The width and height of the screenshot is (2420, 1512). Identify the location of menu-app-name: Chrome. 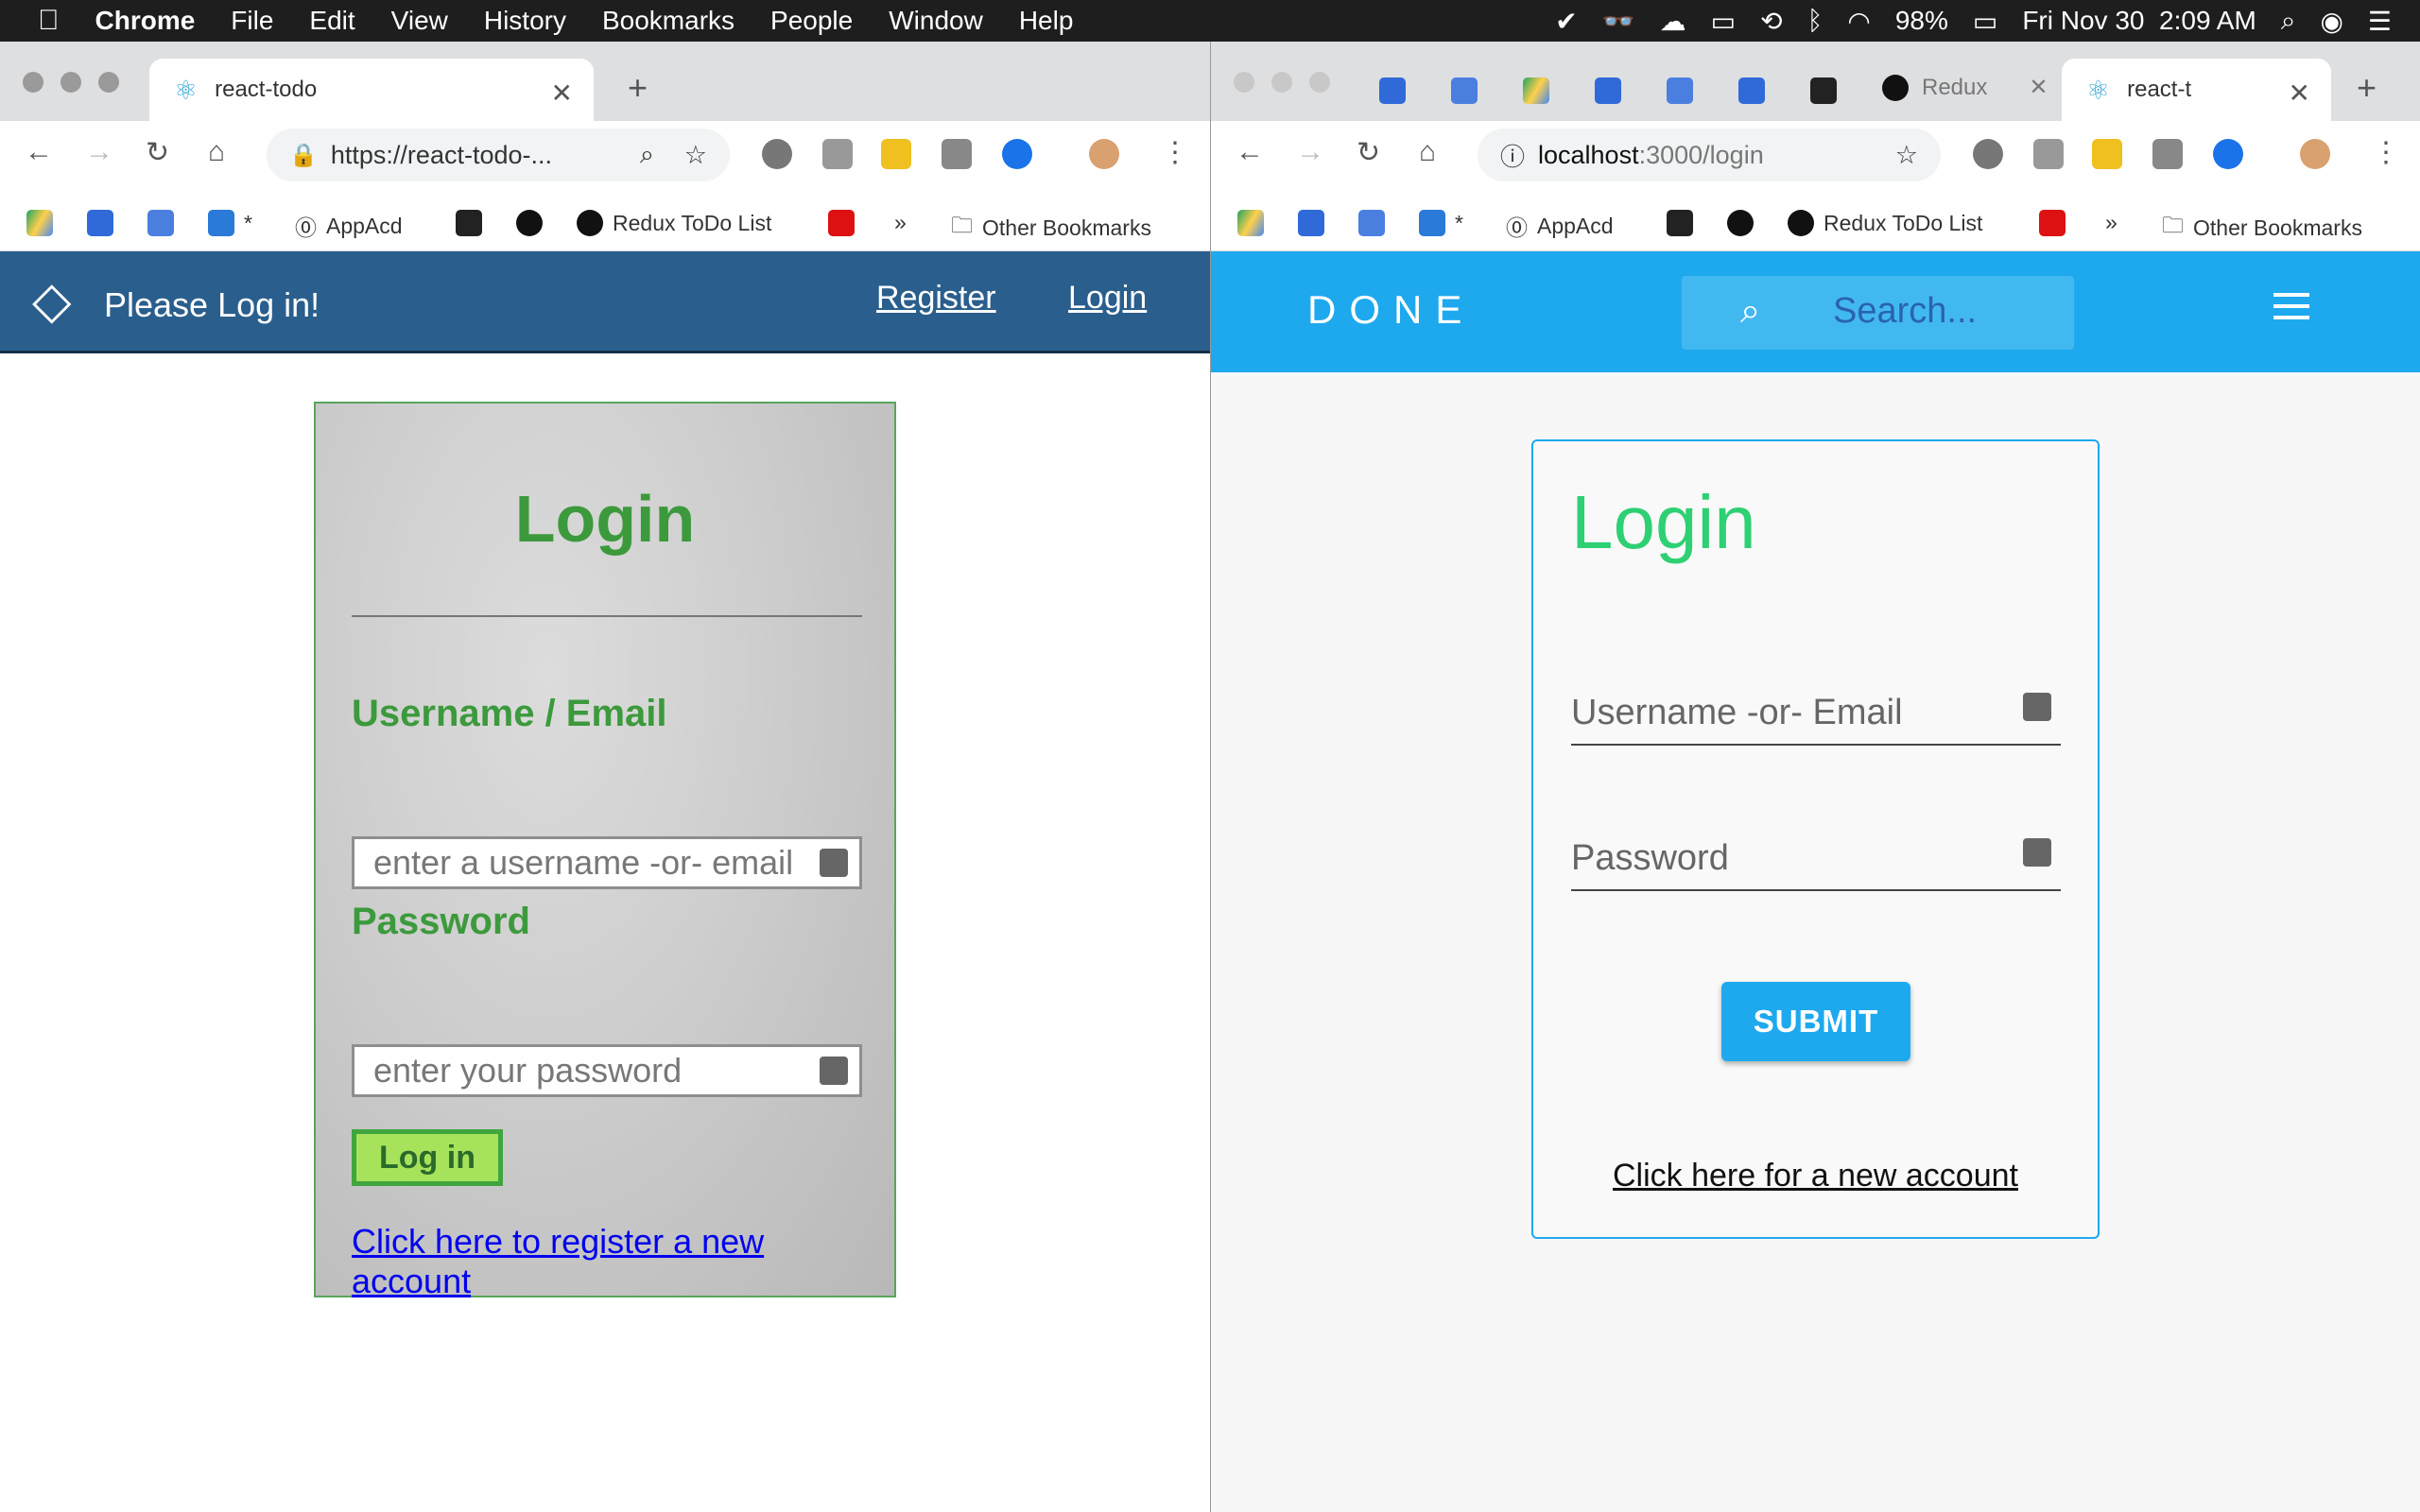
(145, 21).